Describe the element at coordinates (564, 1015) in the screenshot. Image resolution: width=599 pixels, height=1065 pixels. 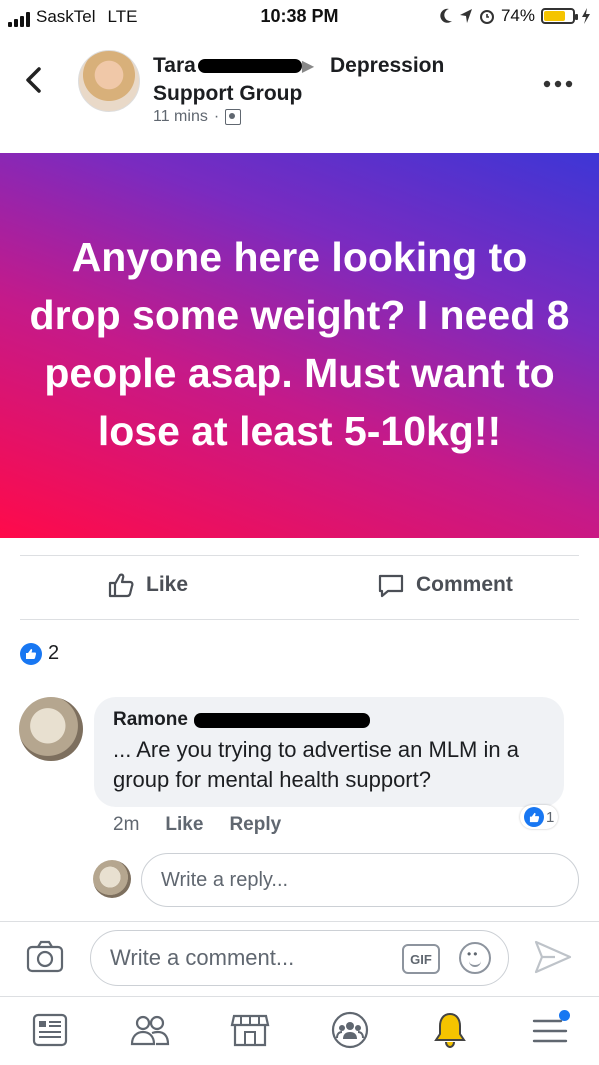
I see `menu-notification-dot` at that location.